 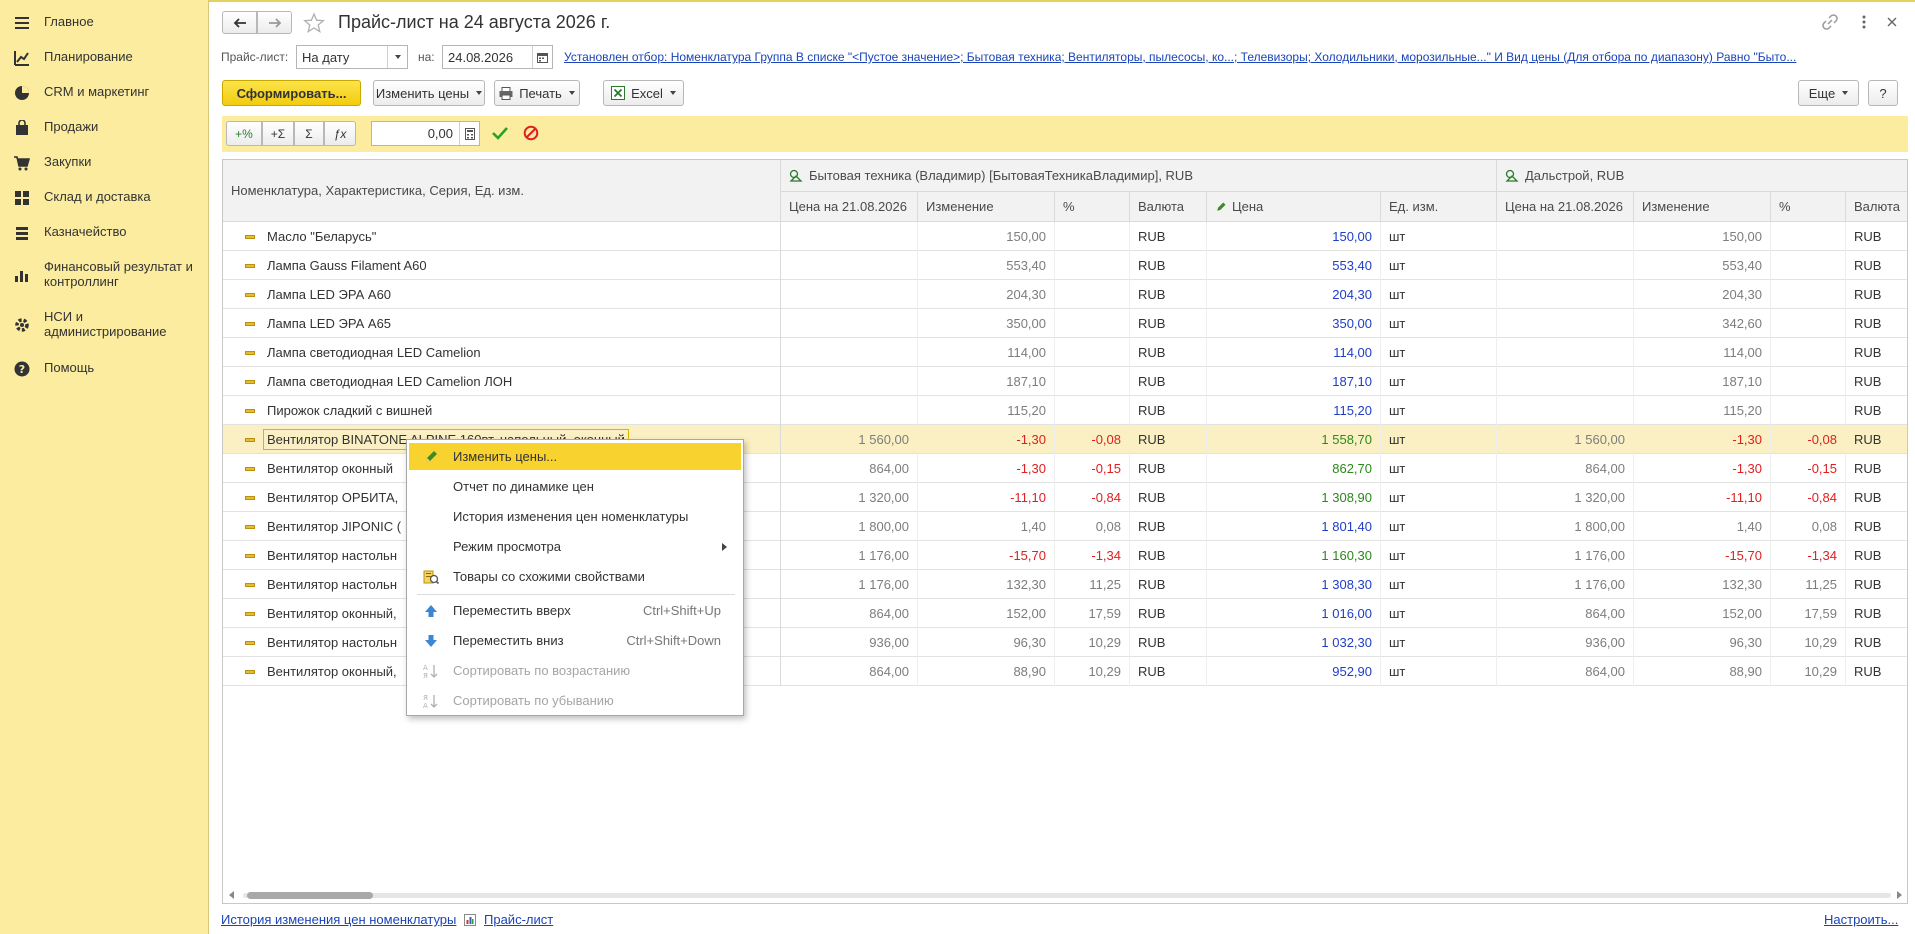 I want to click on column-header-percent-2: %, so click(x=1808, y=207).